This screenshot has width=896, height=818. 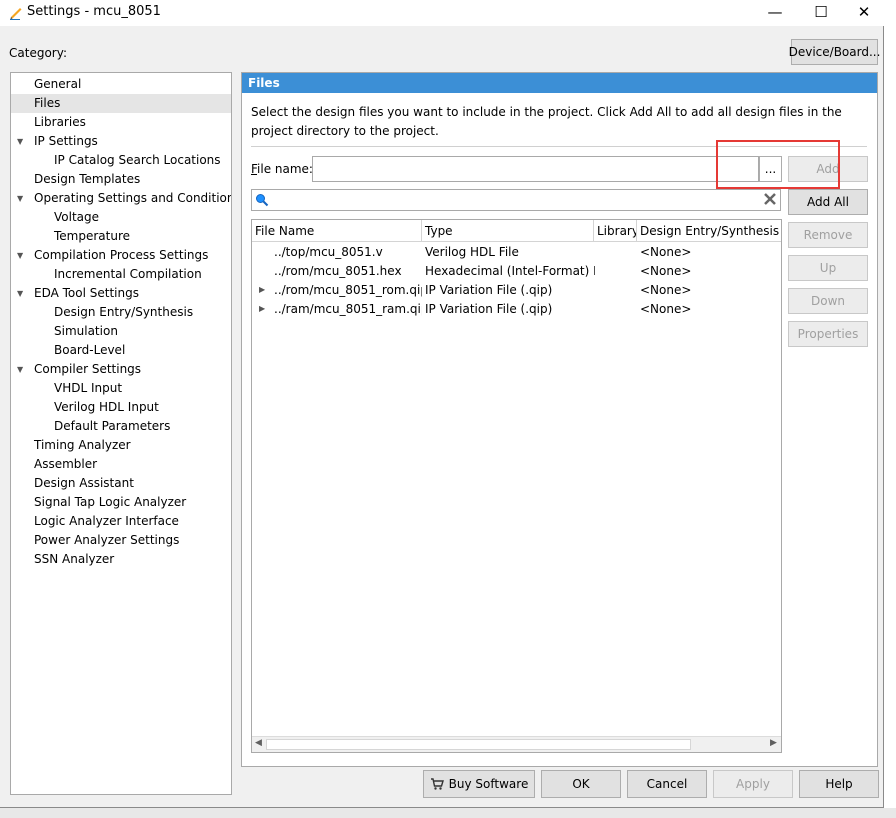 I want to click on settings-pen-icon, so click(x=16, y=14).